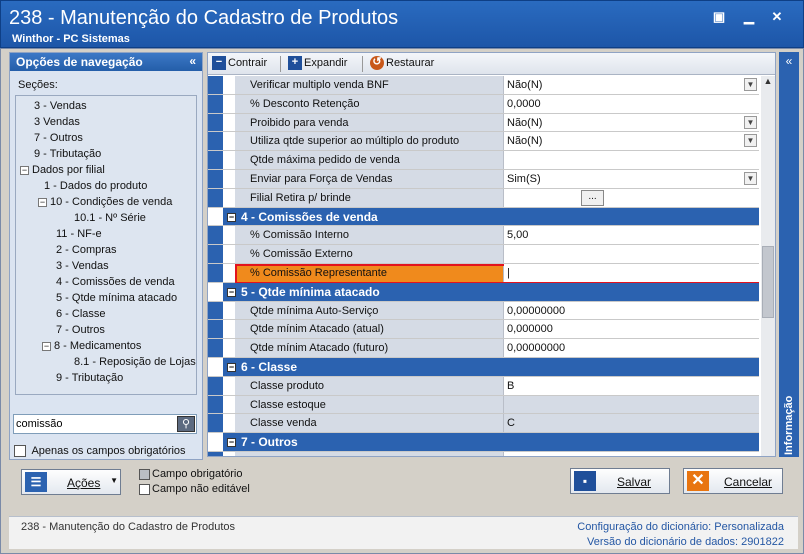 Image resolution: width=804 pixels, height=554 pixels. What do you see at coordinates (631, 235) in the screenshot?
I see `field-input: 5,00` at bounding box center [631, 235].